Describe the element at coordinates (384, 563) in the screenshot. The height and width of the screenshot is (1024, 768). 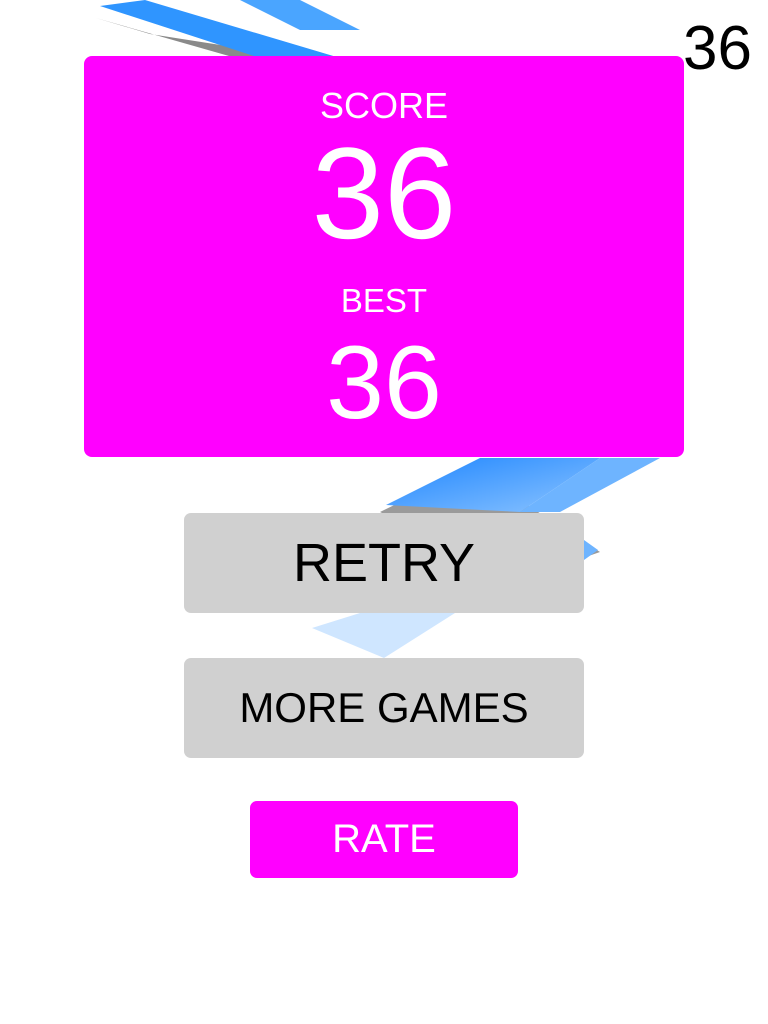
I see `retry-button: RETRY` at that location.